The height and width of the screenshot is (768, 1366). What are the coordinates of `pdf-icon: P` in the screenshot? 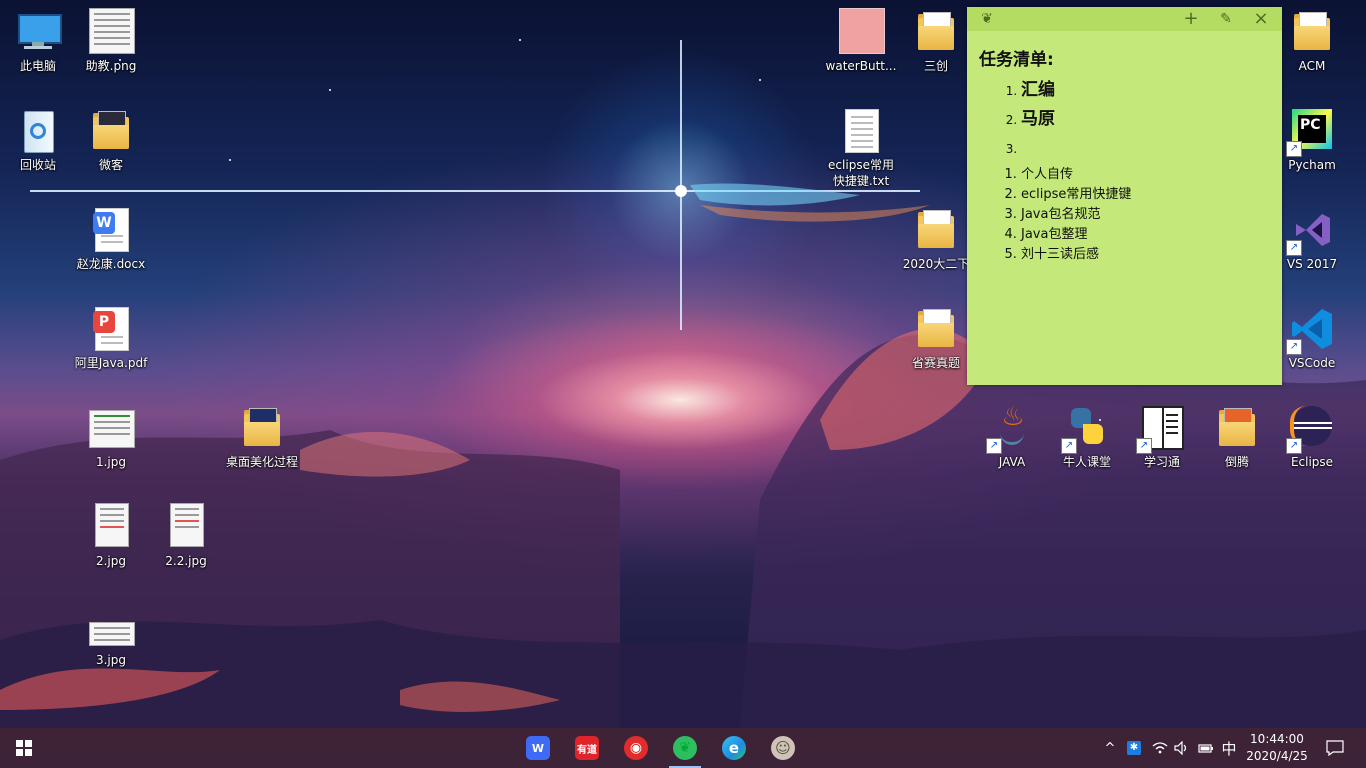 It's located at (111, 329).